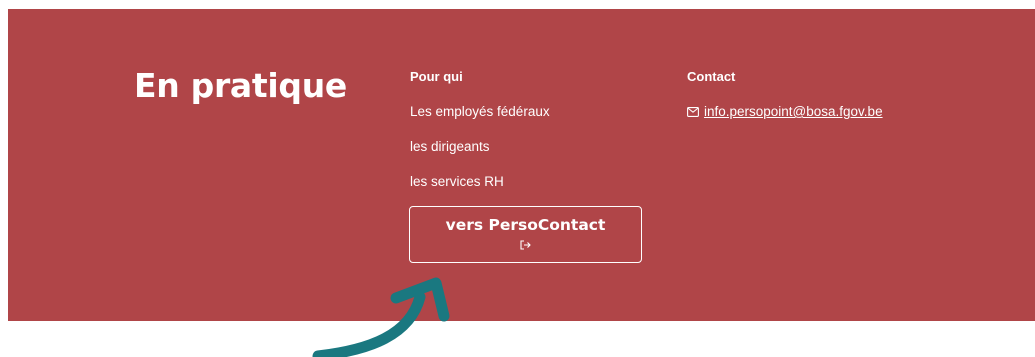 Image resolution: width=1035 pixels, height=357 pixels. I want to click on perso-contact-button-label: vers PersoContact, so click(525, 224).